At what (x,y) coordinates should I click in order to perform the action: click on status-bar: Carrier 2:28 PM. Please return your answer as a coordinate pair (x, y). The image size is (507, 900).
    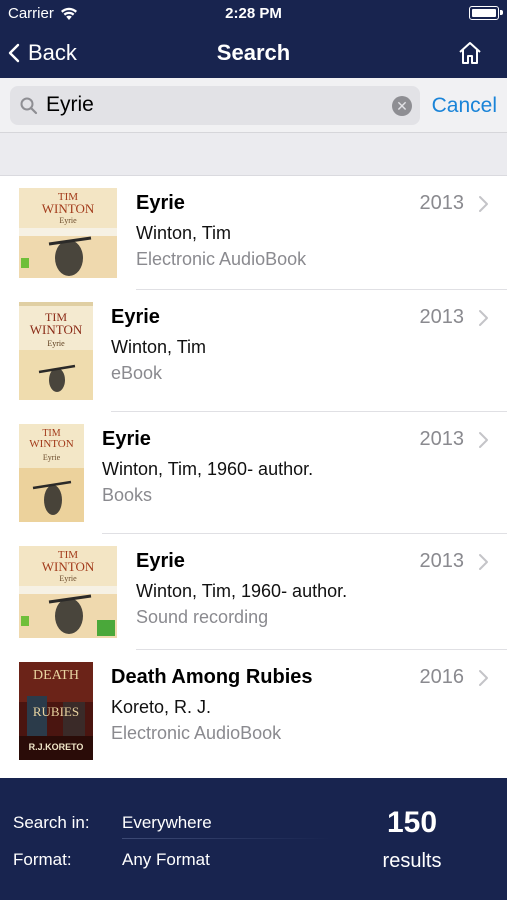
    Looking at the image, I should click on (253, 14).